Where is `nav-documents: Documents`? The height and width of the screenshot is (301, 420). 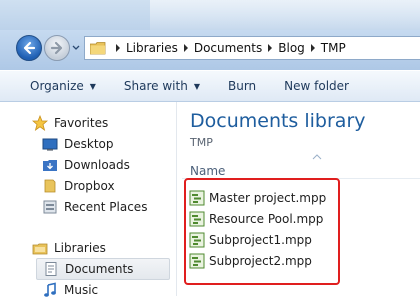
nav-documents: Documents is located at coordinates (103, 269).